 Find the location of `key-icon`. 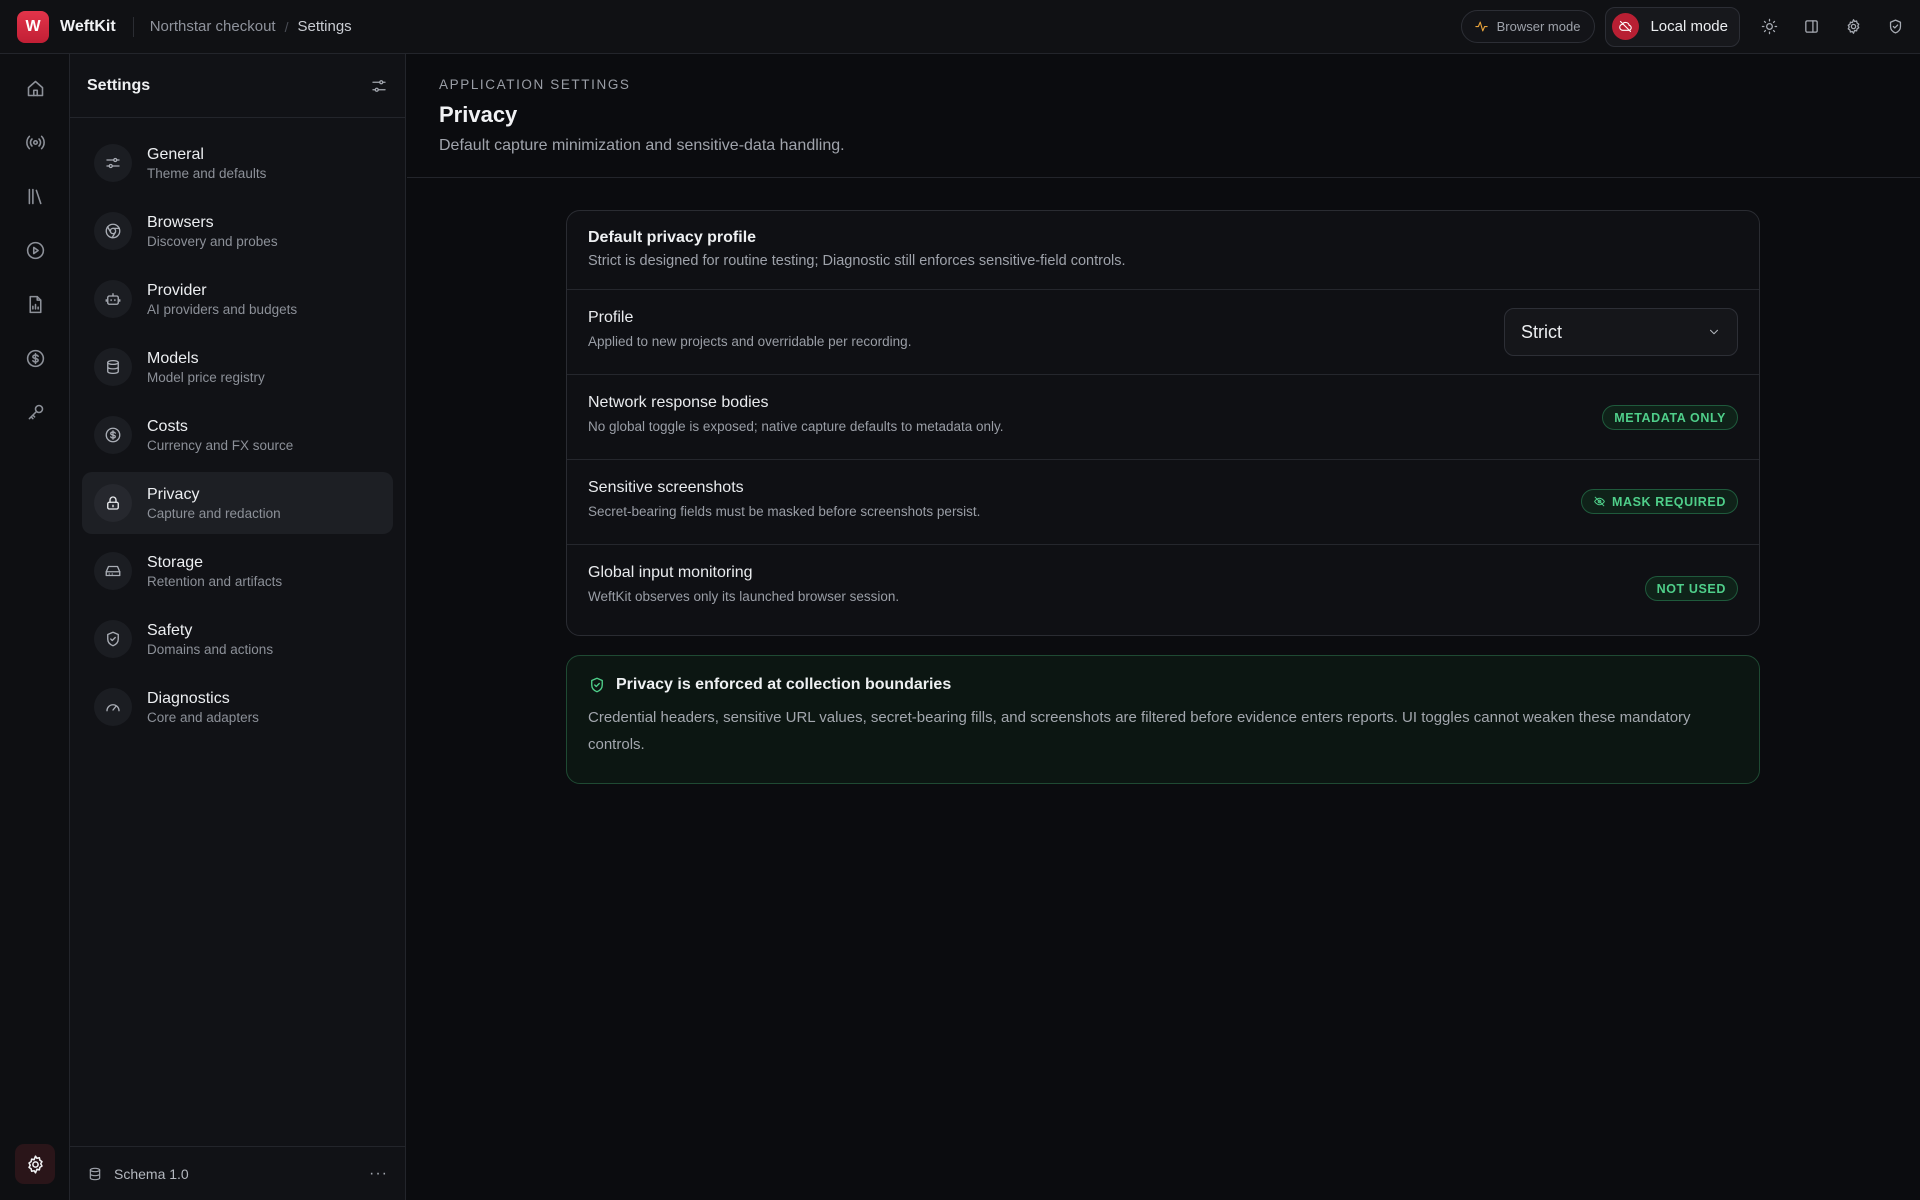

key-icon is located at coordinates (35, 411).